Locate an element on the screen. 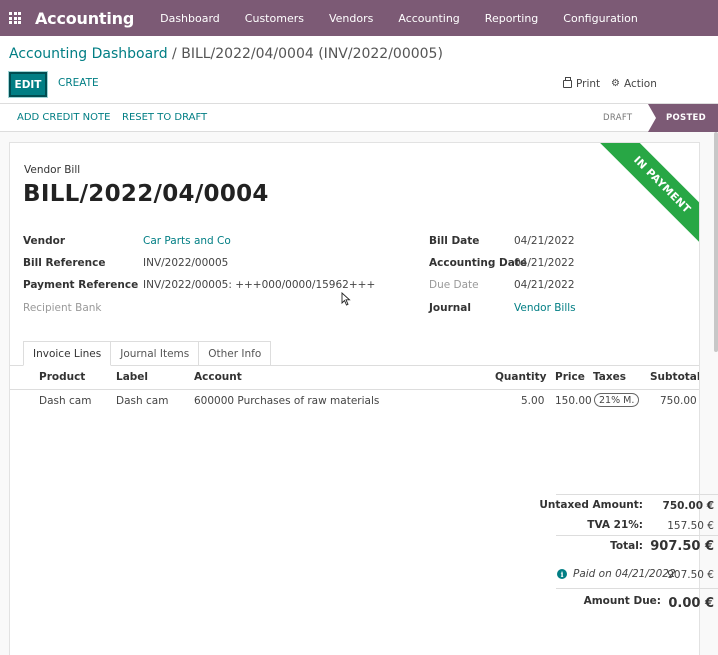  col-taxes: Taxes is located at coordinates (609, 377).